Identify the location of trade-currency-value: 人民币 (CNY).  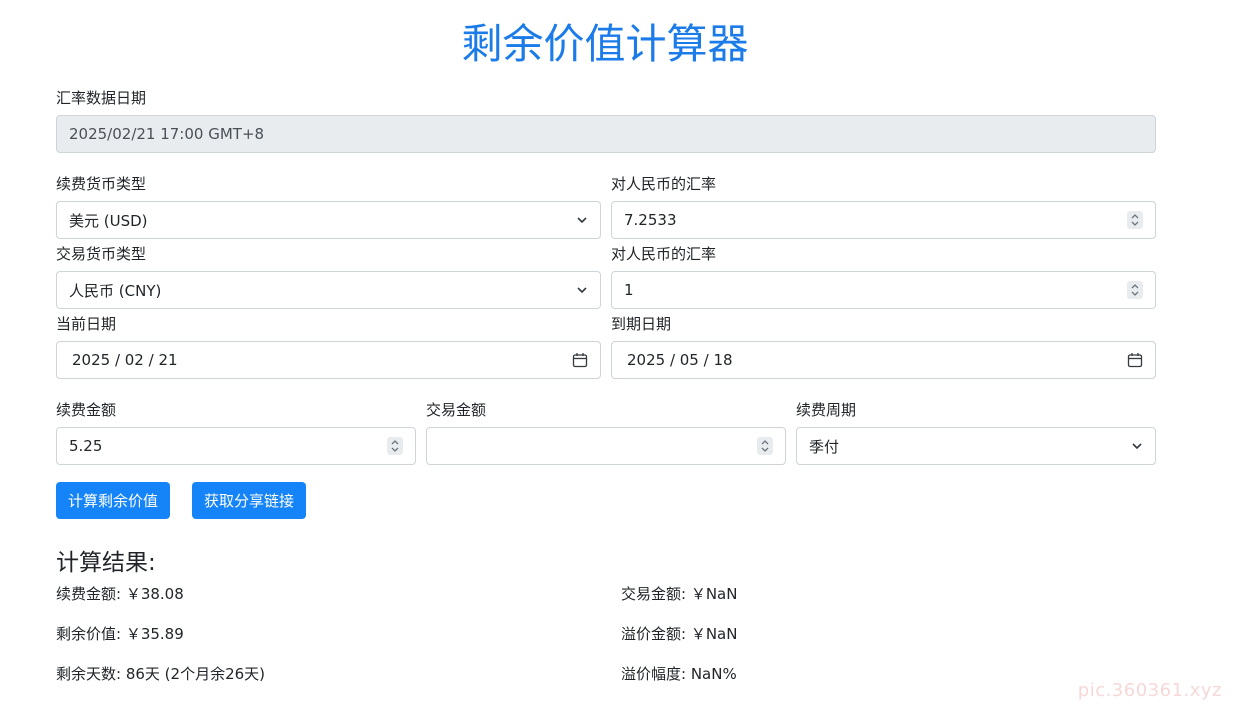
(115, 290).